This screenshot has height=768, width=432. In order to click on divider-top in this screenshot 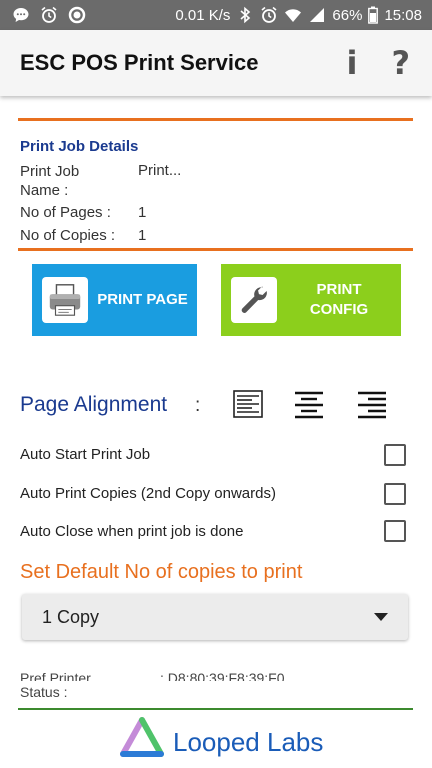, I will do `click(215, 119)`.